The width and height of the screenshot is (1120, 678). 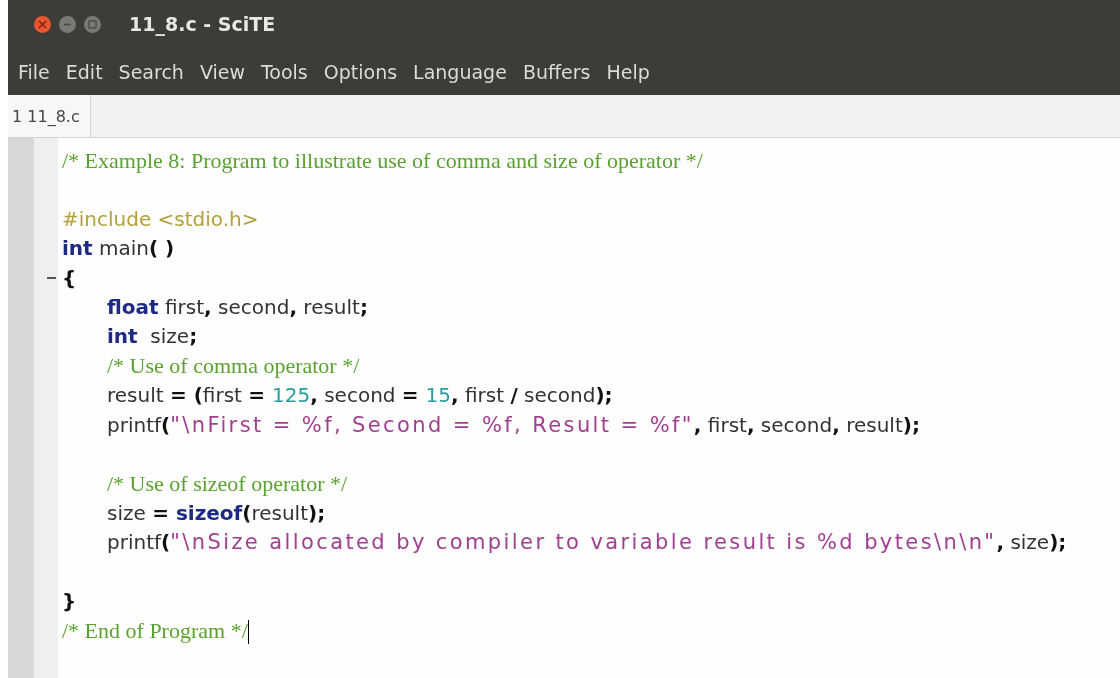 What do you see at coordinates (118, 249) in the screenshot?
I see `code-line: int main( )` at bounding box center [118, 249].